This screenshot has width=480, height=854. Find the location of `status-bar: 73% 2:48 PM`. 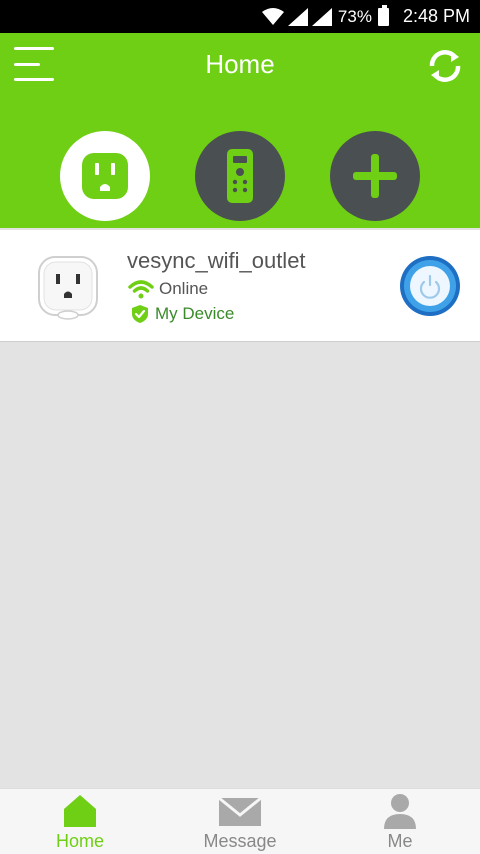

status-bar: 73% 2:48 PM is located at coordinates (240, 16).